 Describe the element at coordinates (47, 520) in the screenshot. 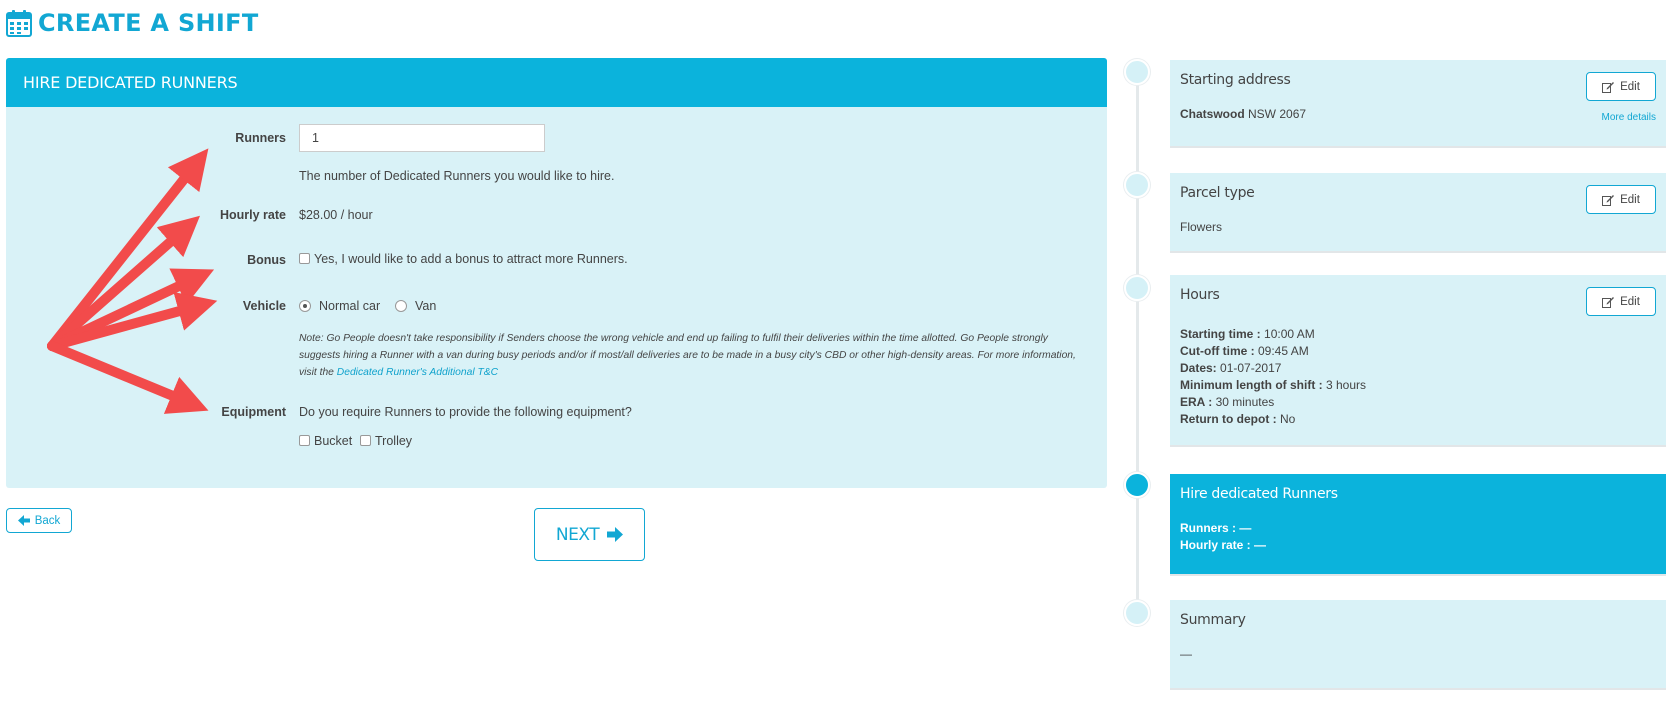

I see `back-button-label: Back` at that location.